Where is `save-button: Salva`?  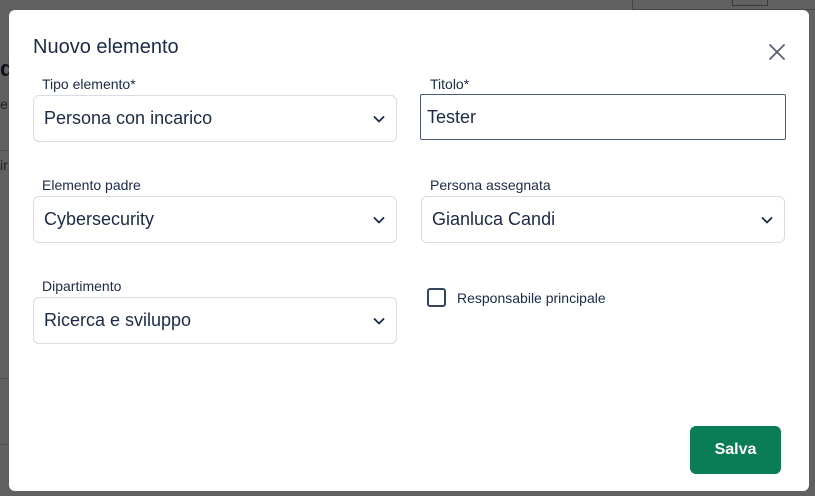
save-button: Salva is located at coordinates (735, 450).